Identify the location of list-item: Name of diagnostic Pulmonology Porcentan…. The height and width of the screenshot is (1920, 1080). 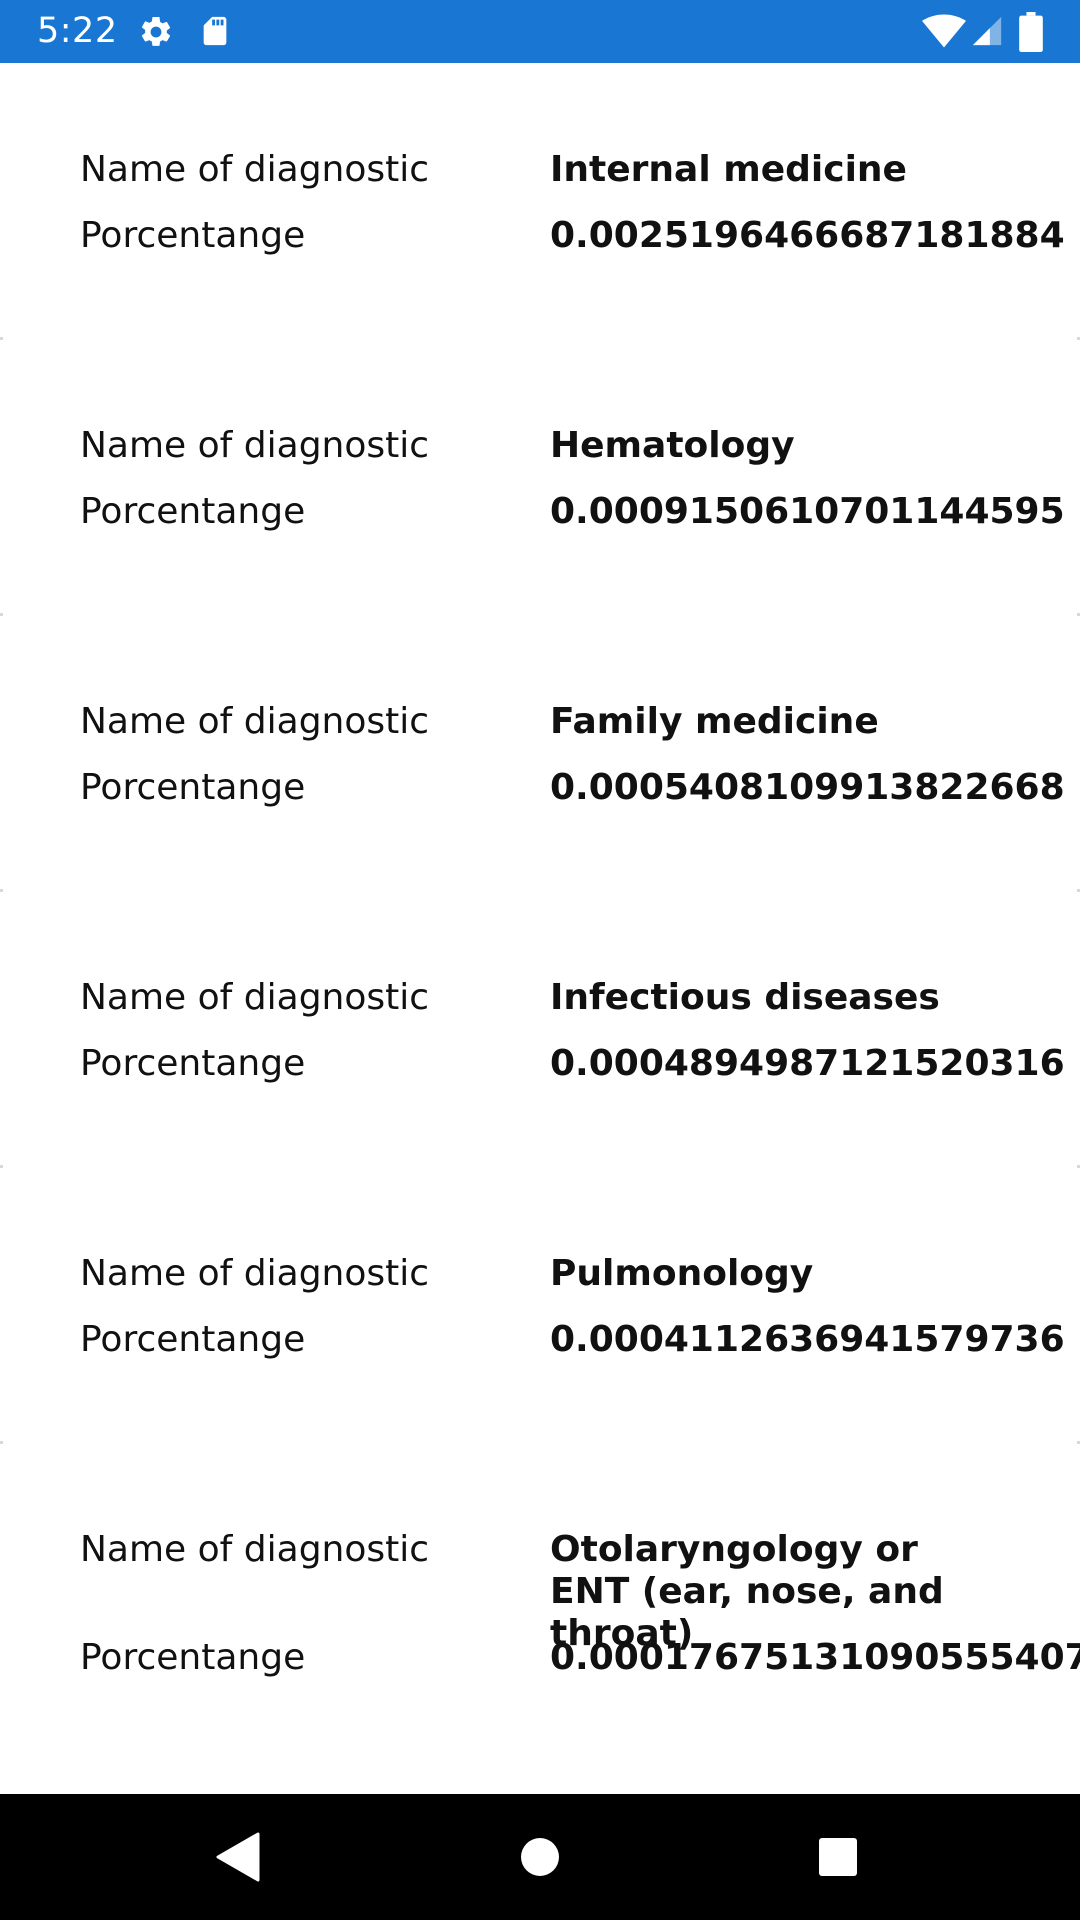
(540, 1305).